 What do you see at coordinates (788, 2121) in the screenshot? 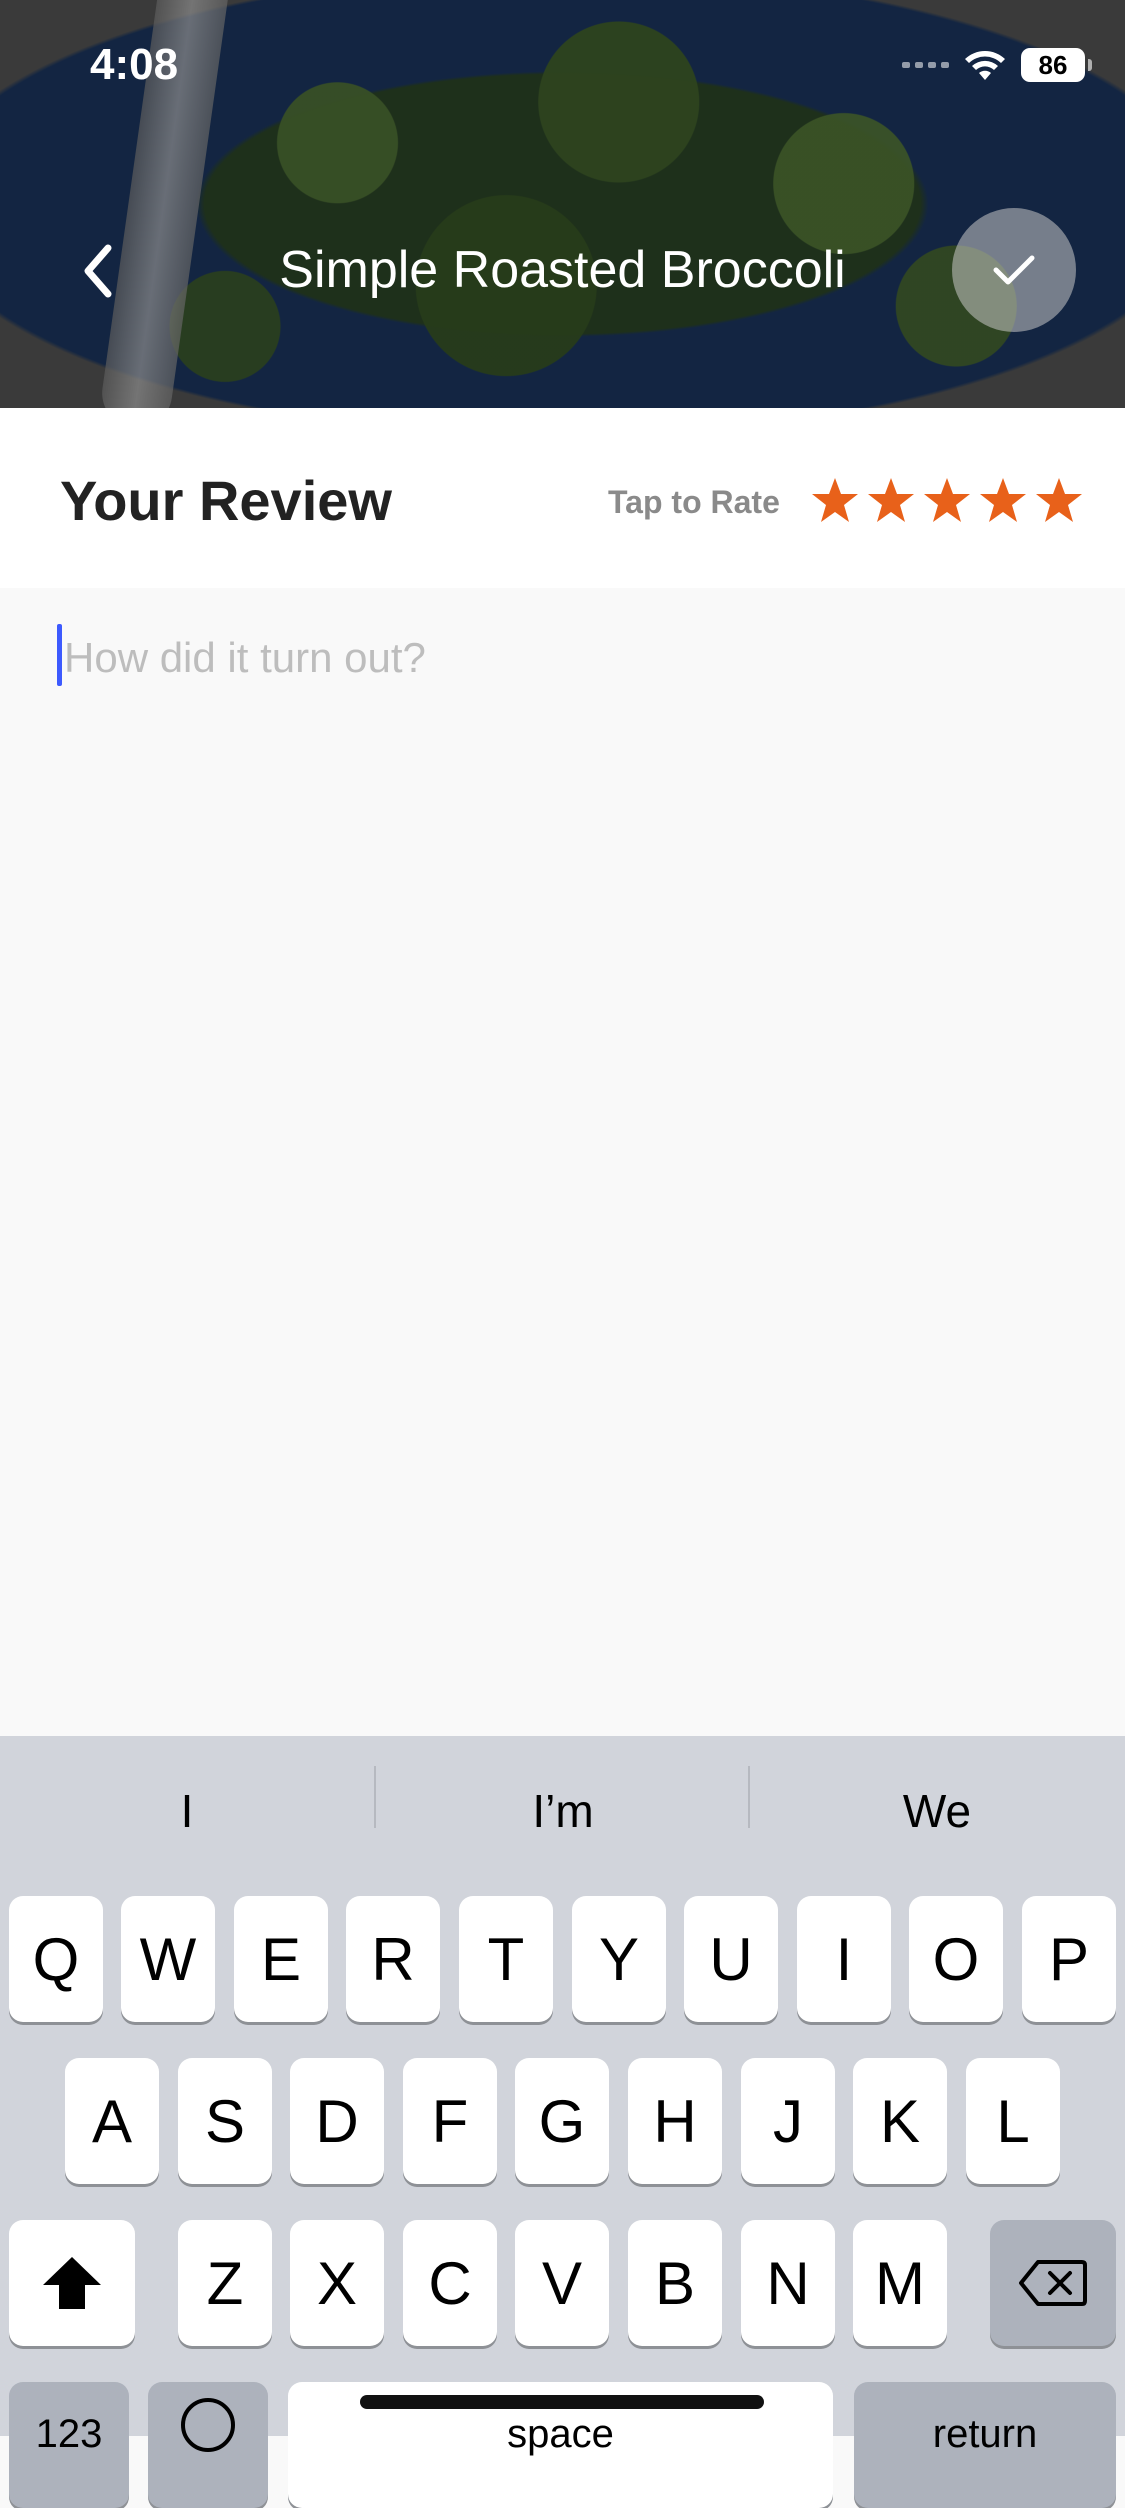
I see `key-j: J` at bounding box center [788, 2121].